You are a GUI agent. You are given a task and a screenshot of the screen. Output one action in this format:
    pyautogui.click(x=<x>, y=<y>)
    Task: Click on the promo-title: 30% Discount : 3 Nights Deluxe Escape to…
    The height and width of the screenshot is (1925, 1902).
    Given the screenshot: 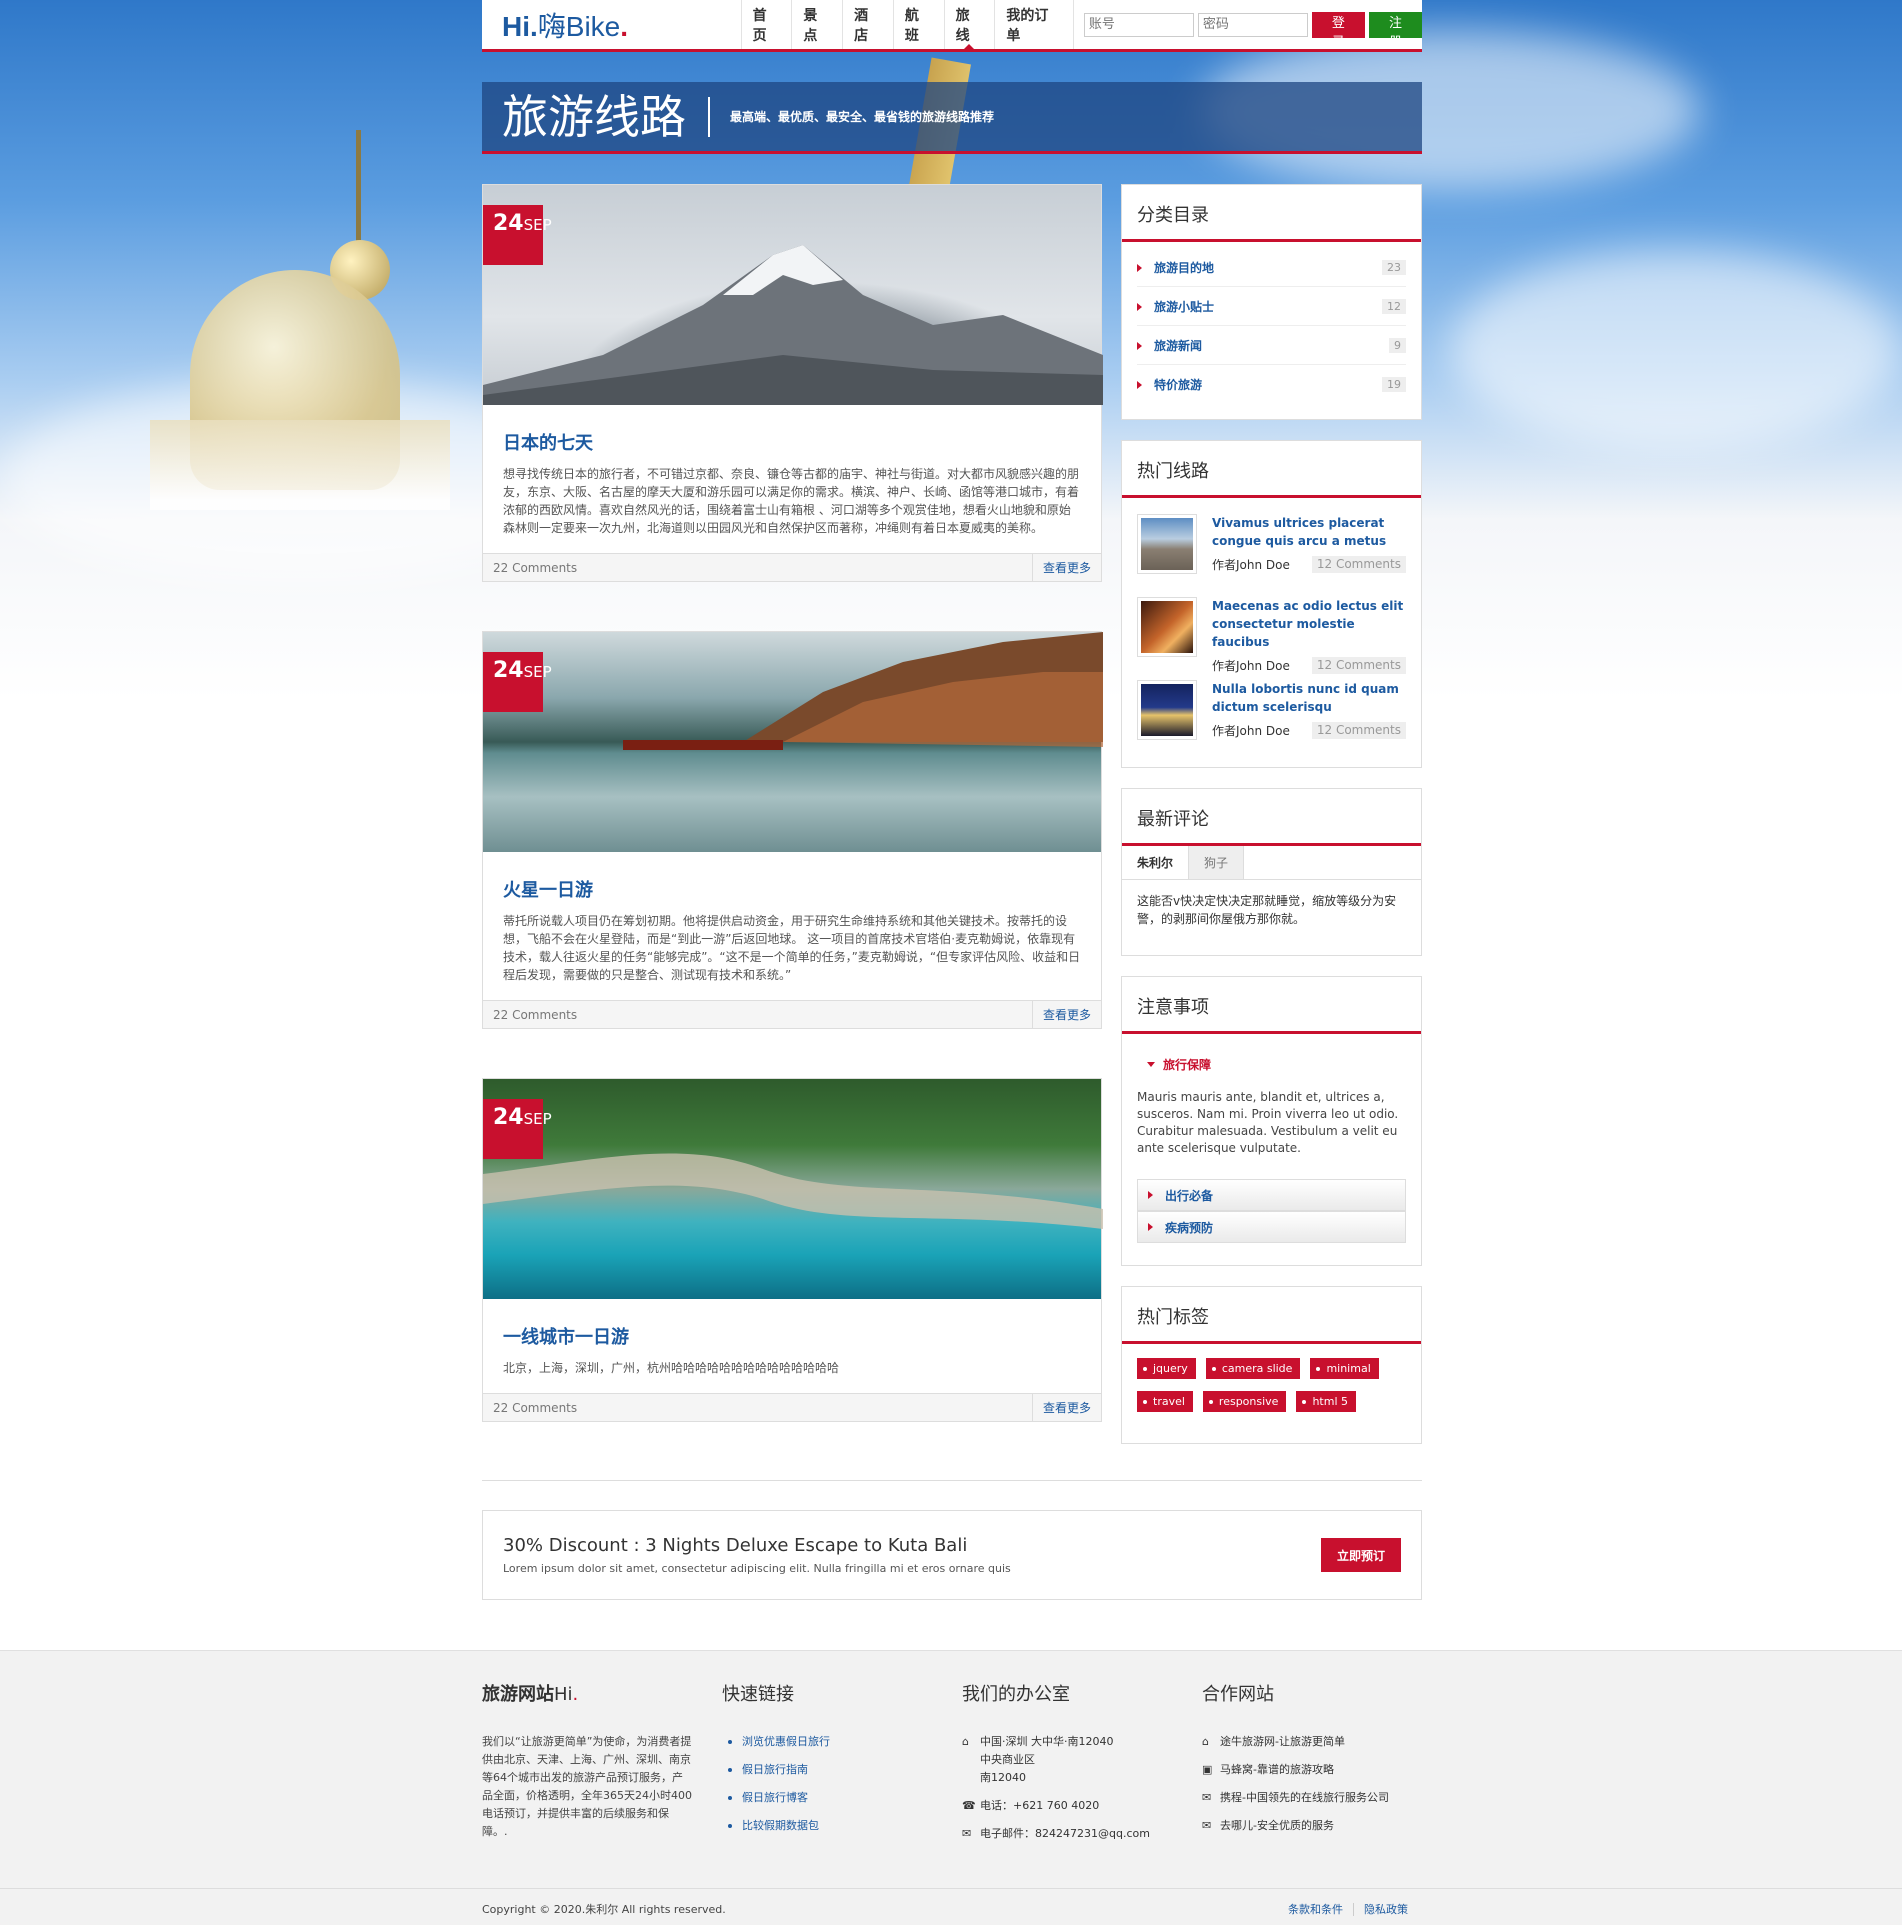 What is the action you would take?
    pyautogui.click(x=735, y=1545)
    